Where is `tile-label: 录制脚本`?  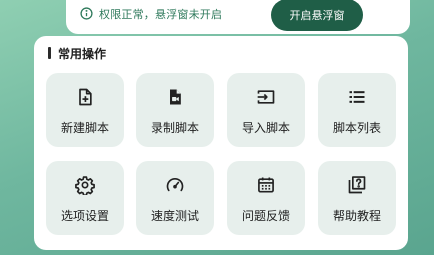 tile-label: 录制脚本 is located at coordinates (174, 128).